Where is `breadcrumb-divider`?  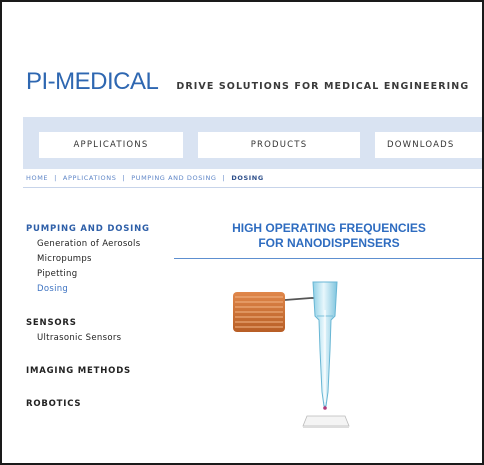
breadcrumb-divider is located at coordinates (252, 187).